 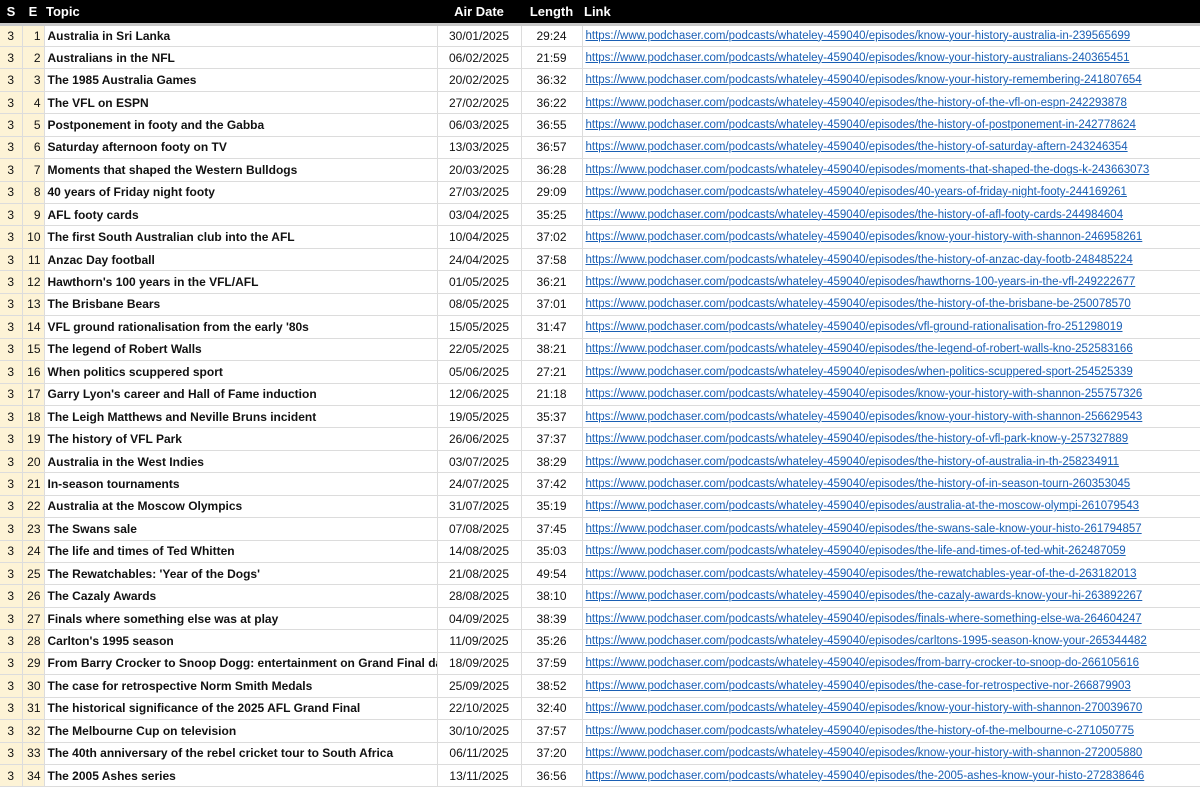 What do you see at coordinates (552, 394) in the screenshot?
I see `length-cell: 21:18` at bounding box center [552, 394].